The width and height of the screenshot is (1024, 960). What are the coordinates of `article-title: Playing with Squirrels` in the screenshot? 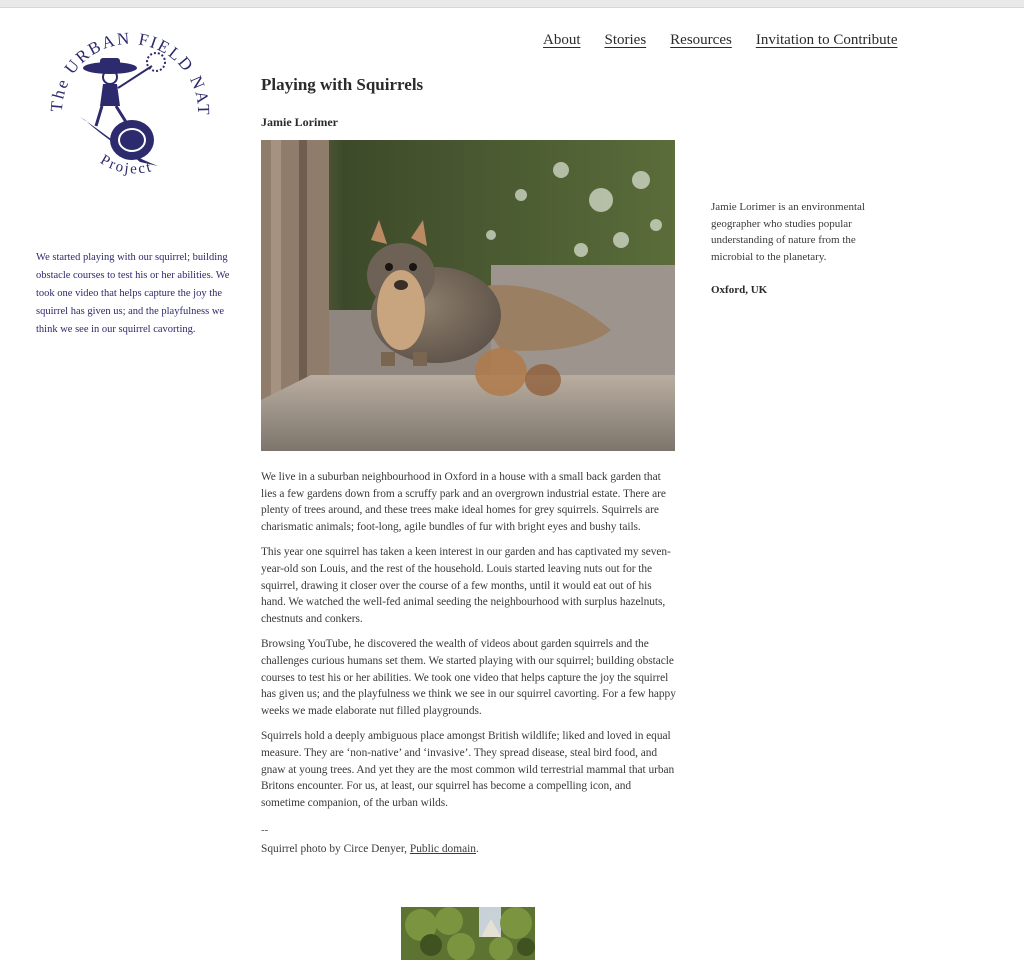 It's located at (342, 84).